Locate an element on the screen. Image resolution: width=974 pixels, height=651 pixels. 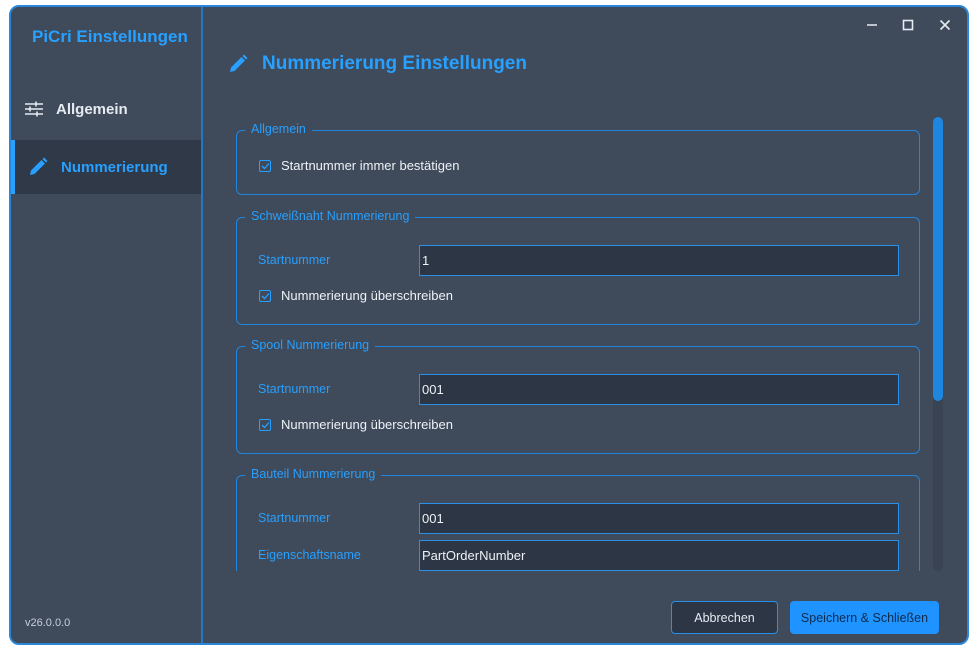
weld-start-label: Startnummer is located at coordinates (294, 260).